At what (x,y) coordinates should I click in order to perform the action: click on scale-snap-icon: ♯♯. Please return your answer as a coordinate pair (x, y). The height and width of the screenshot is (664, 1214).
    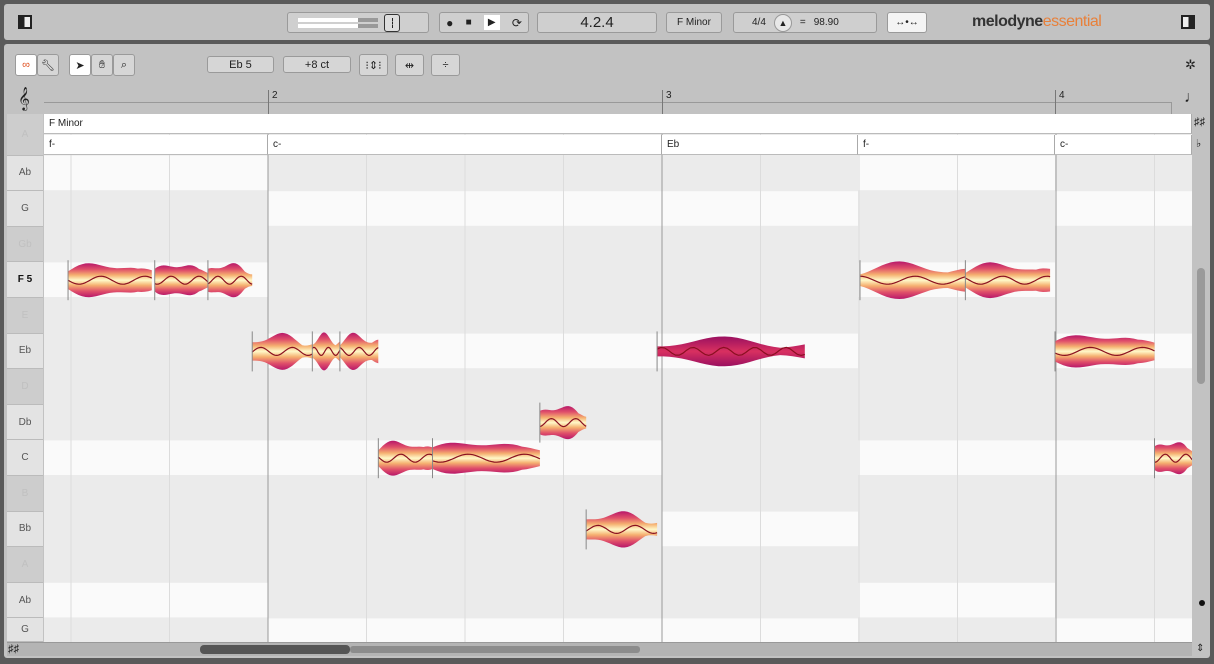
    Looking at the image, I should click on (1199, 122).